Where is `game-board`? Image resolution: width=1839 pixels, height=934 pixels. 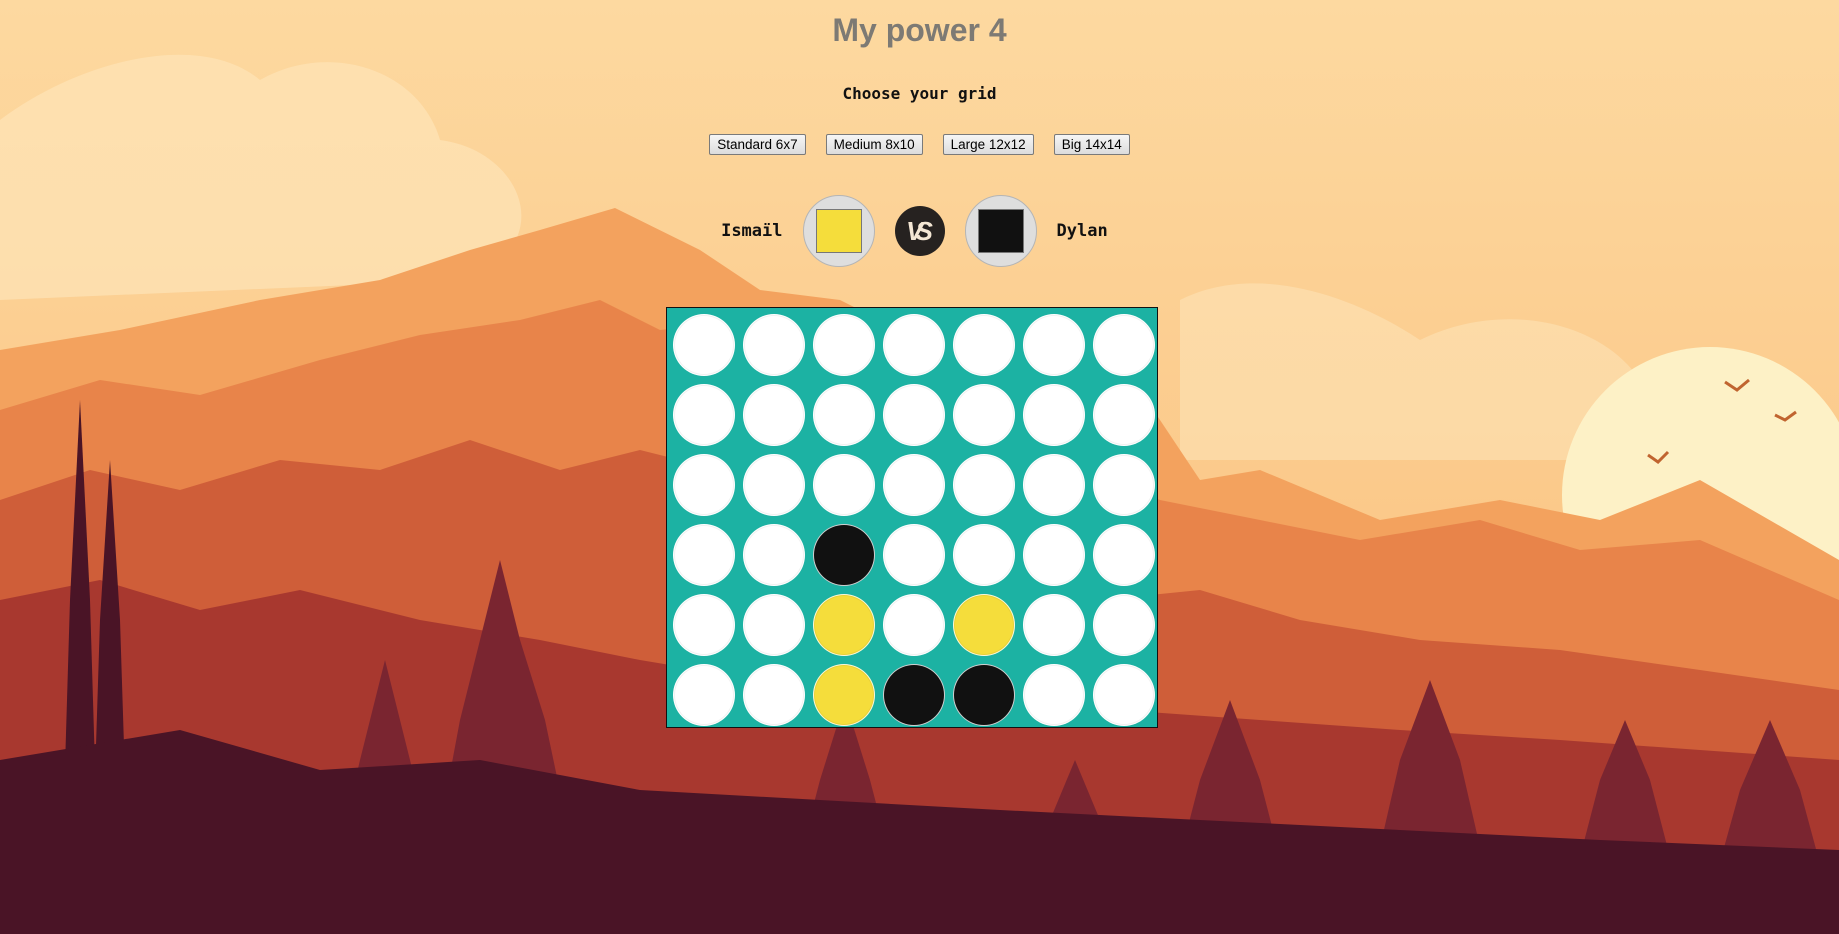
game-board is located at coordinates (912, 517).